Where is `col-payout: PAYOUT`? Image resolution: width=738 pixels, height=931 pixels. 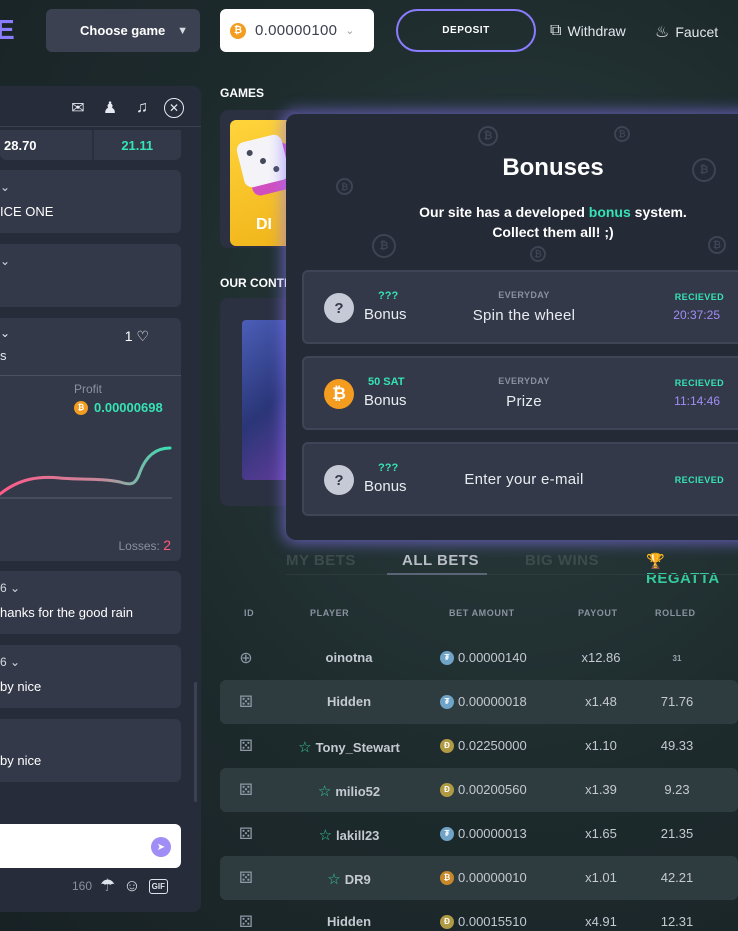
col-payout: PAYOUT is located at coordinates (598, 613).